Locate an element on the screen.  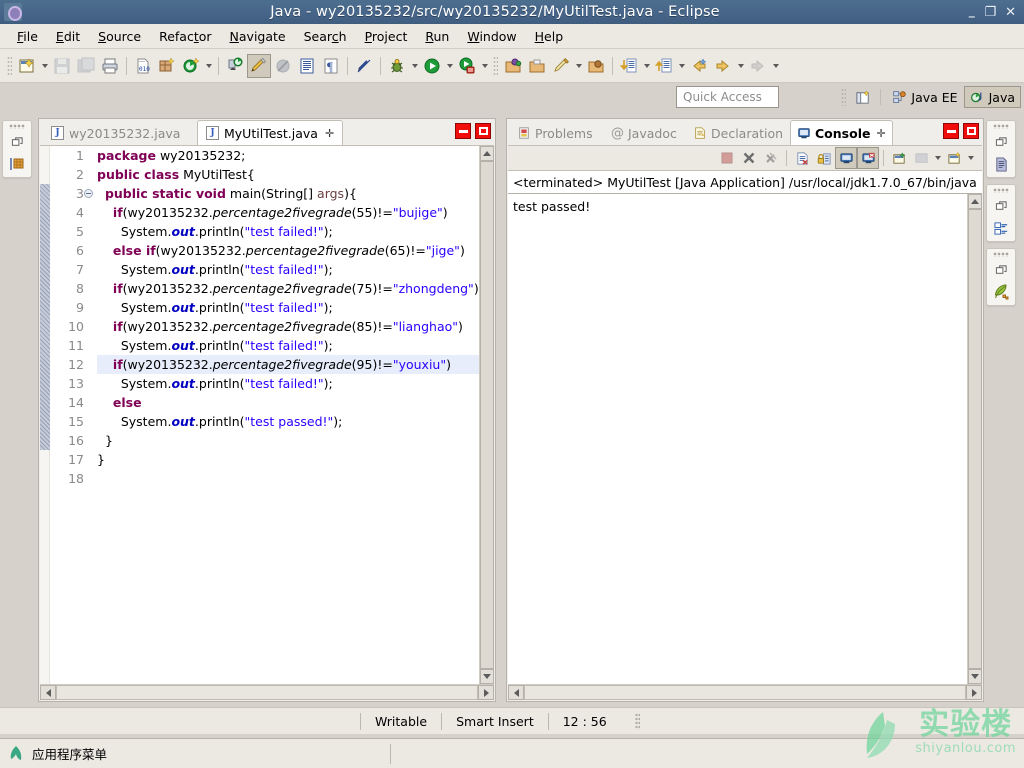
taskbar-menu-label: 应用程序菜单 is located at coordinates (69, 753).